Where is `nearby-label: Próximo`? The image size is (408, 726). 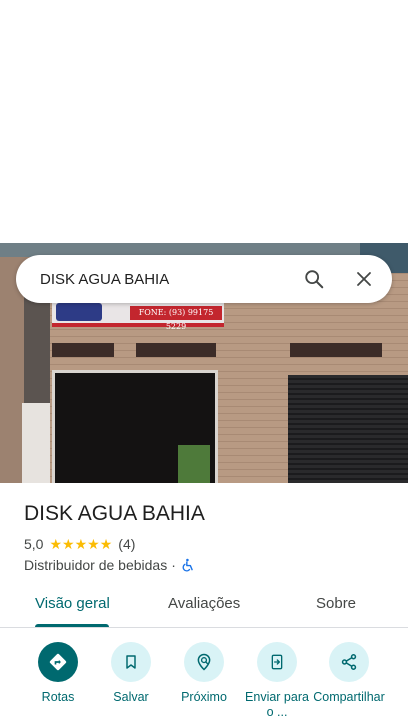
nearby-label: Próximo is located at coordinates (204, 697).